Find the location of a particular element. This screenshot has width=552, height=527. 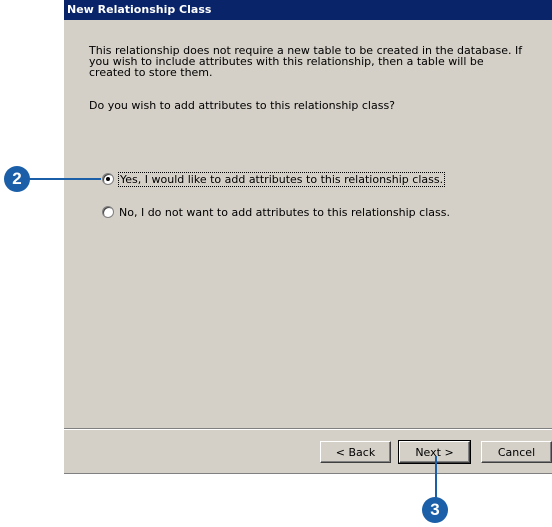

callout-3-leader-line is located at coordinates (436, 477).